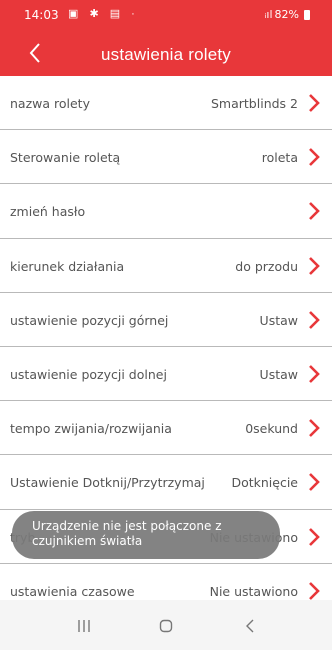  I want to click on row-value: Smartblinds 2, so click(254, 103).